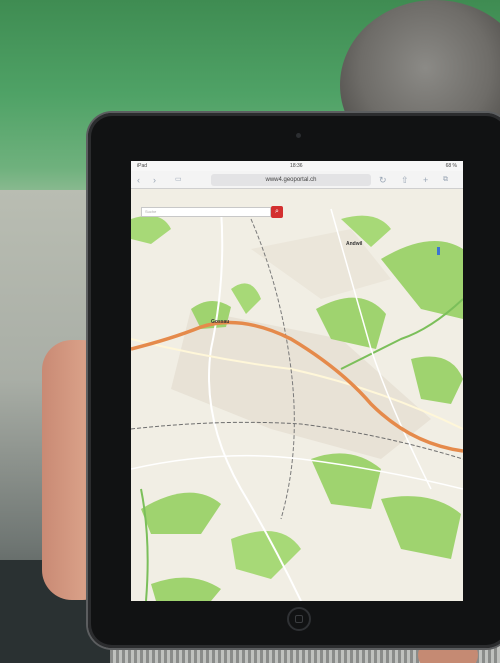 This screenshot has height=663, width=500. I want to click on reload-icon: ↻, so click(383, 180).